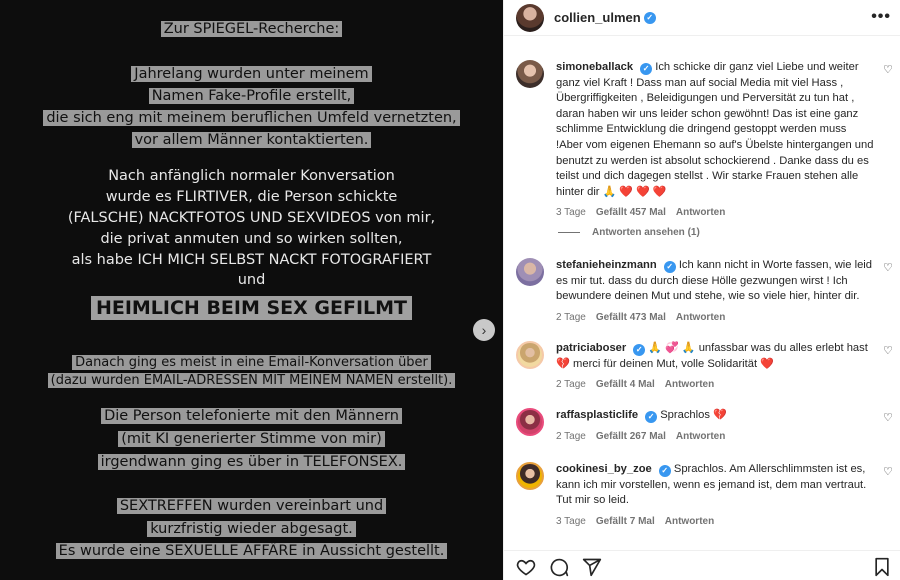  I want to click on media-text-headline: HEIMLICH BEIM SEX GEFILMT, so click(251, 308).